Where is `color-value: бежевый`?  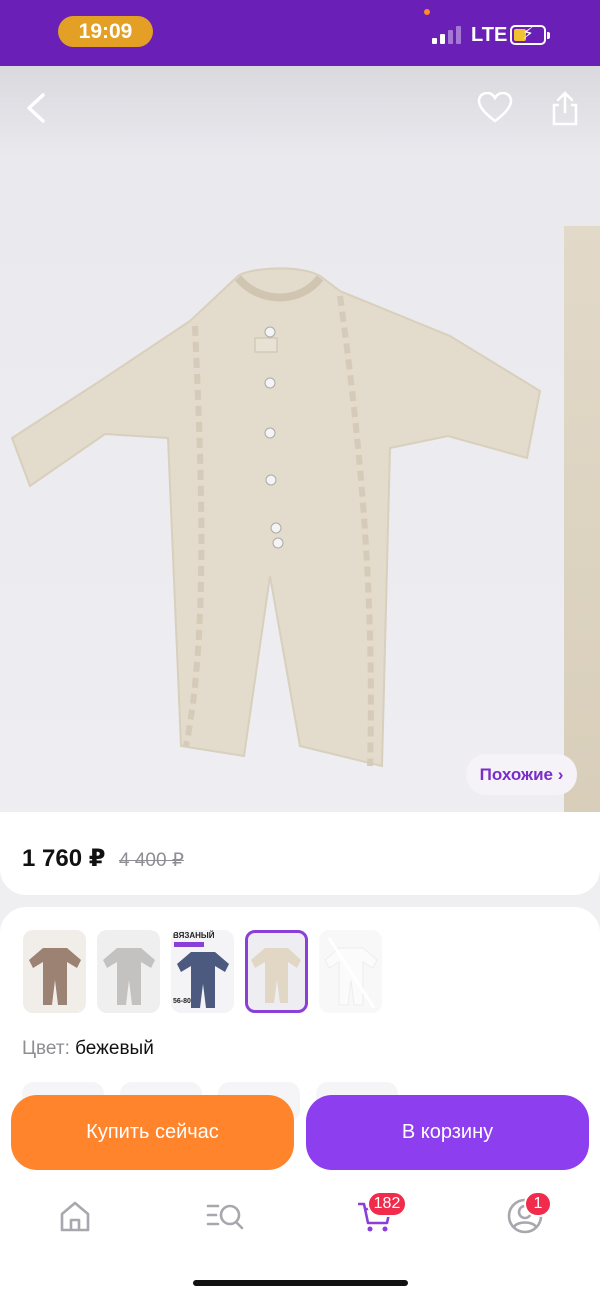
color-value: бежевый is located at coordinates (114, 1048).